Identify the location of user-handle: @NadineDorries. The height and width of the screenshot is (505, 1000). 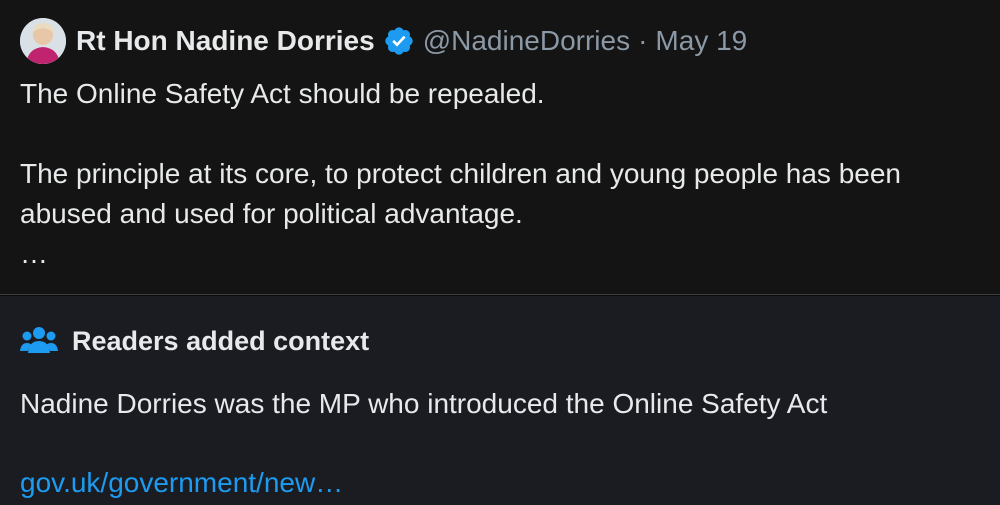
(526, 41).